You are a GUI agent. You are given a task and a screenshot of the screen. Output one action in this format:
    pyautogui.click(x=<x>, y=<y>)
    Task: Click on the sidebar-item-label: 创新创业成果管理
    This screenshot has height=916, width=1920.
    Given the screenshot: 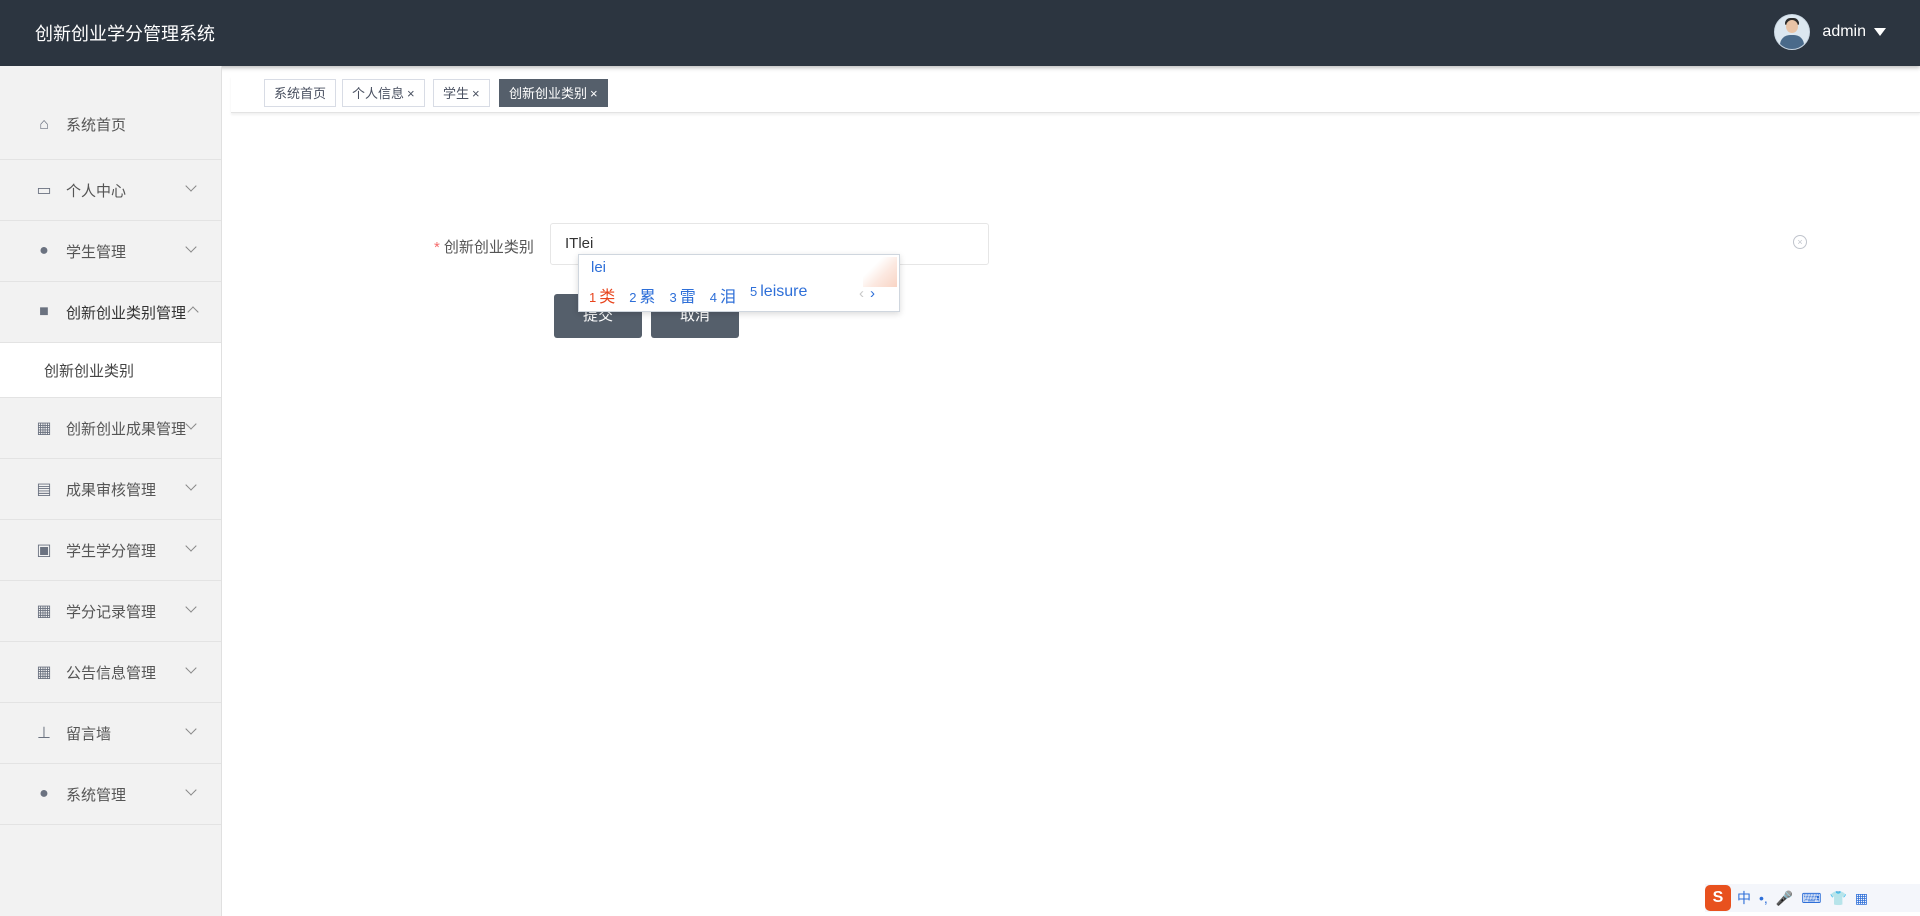 What is the action you would take?
    pyautogui.click(x=126, y=429)
    